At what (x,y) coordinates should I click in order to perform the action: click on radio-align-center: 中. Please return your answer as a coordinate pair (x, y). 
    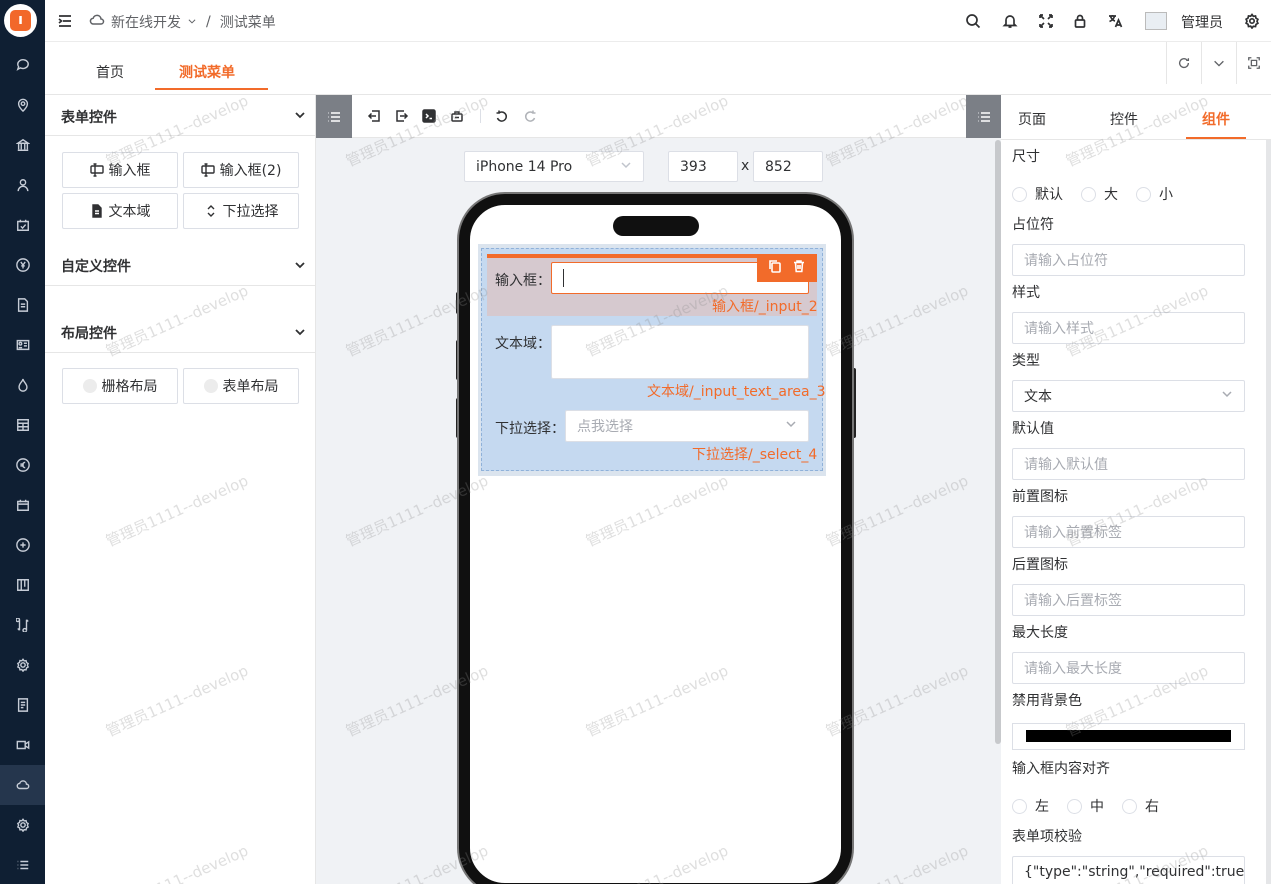
    Looking at the image, I should click on (1085, 806).